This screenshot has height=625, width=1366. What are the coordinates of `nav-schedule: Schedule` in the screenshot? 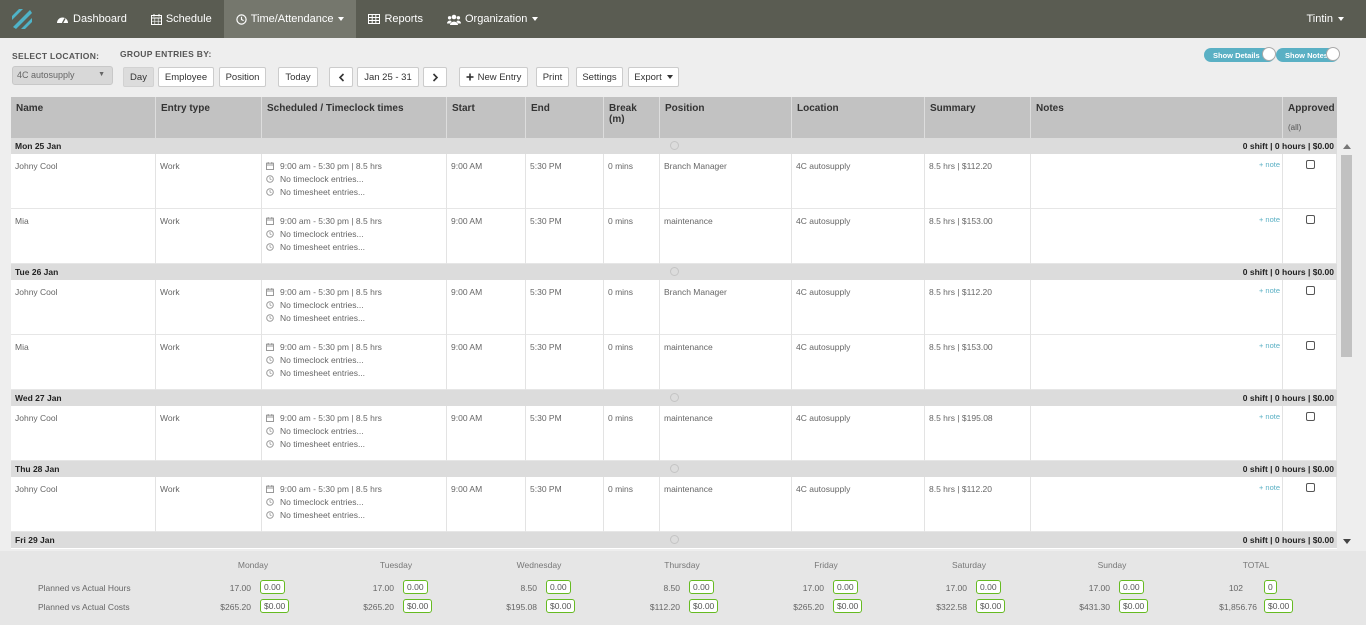 It's located at (181, 19).